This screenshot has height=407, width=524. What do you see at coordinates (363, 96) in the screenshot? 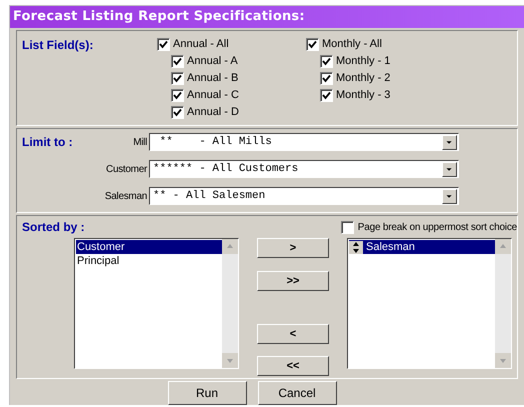
I see `checkbox-label: Monthly - 3` at bounding box center [363, 96].